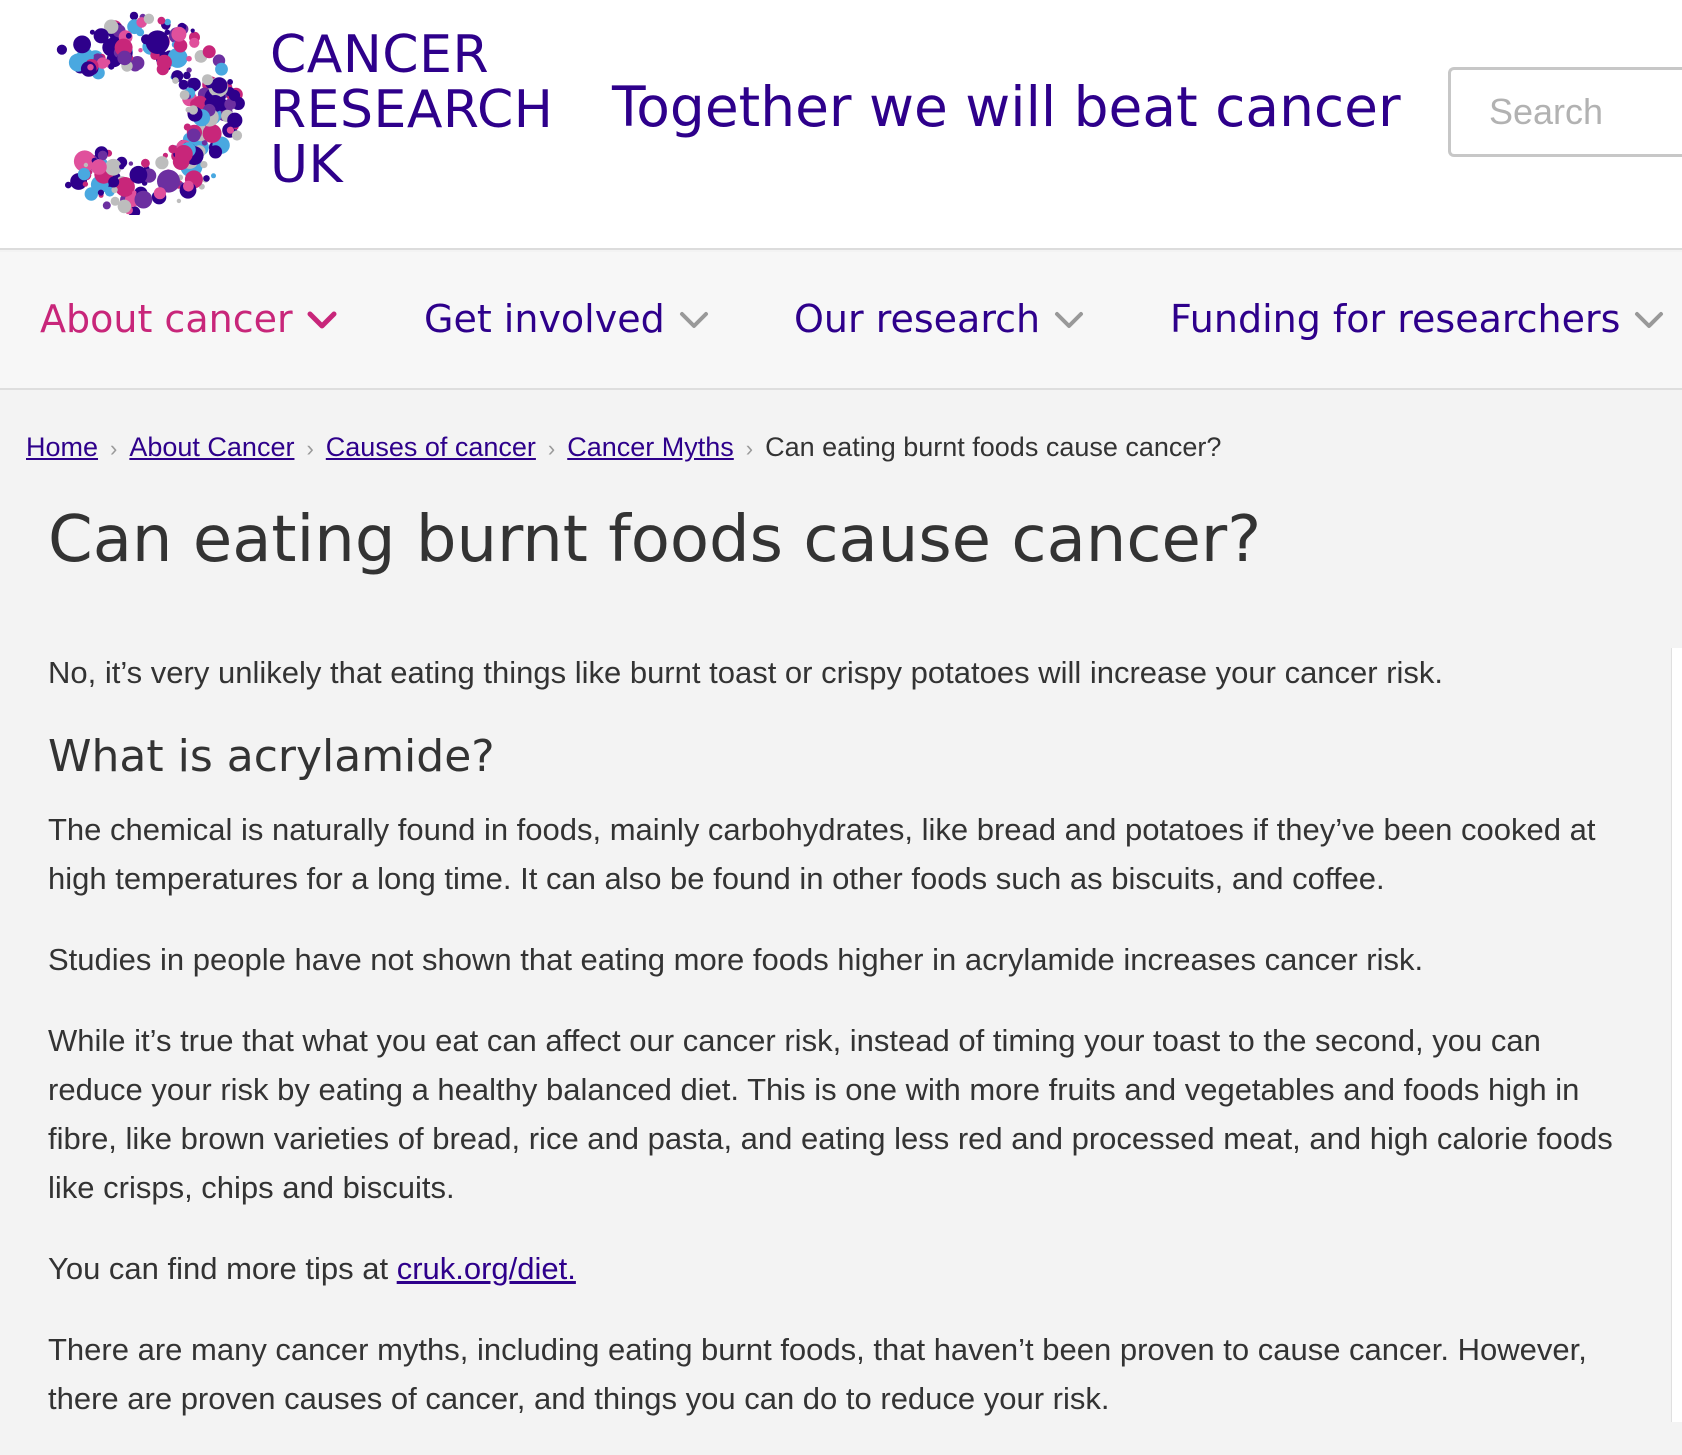 The image size is (1682, 1455). What do you see at coordinates (1676, 1035) in the screenshot?
I see `side-panel-edge` at bounding box center [1676, 1035].